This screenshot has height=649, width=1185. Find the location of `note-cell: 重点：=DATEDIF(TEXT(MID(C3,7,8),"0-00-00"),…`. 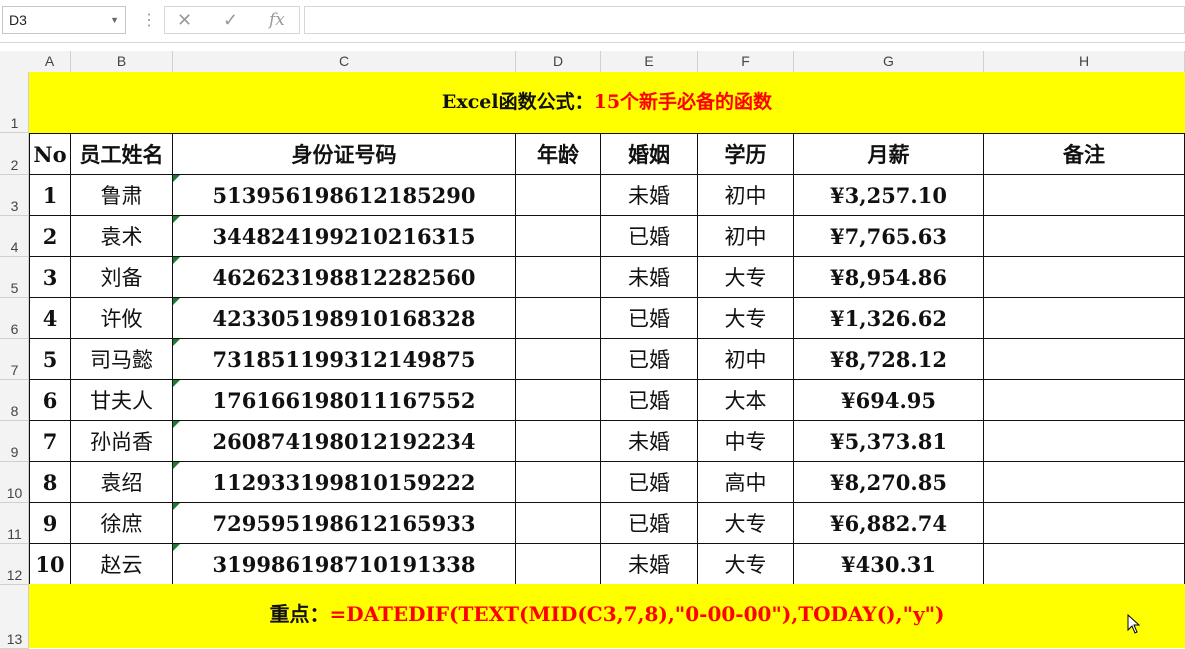

note-cell: 重点：=DATEDIF(TEXT(MID(C3,7,8),"0-00-00"),… is located at coordinates (607, 616).